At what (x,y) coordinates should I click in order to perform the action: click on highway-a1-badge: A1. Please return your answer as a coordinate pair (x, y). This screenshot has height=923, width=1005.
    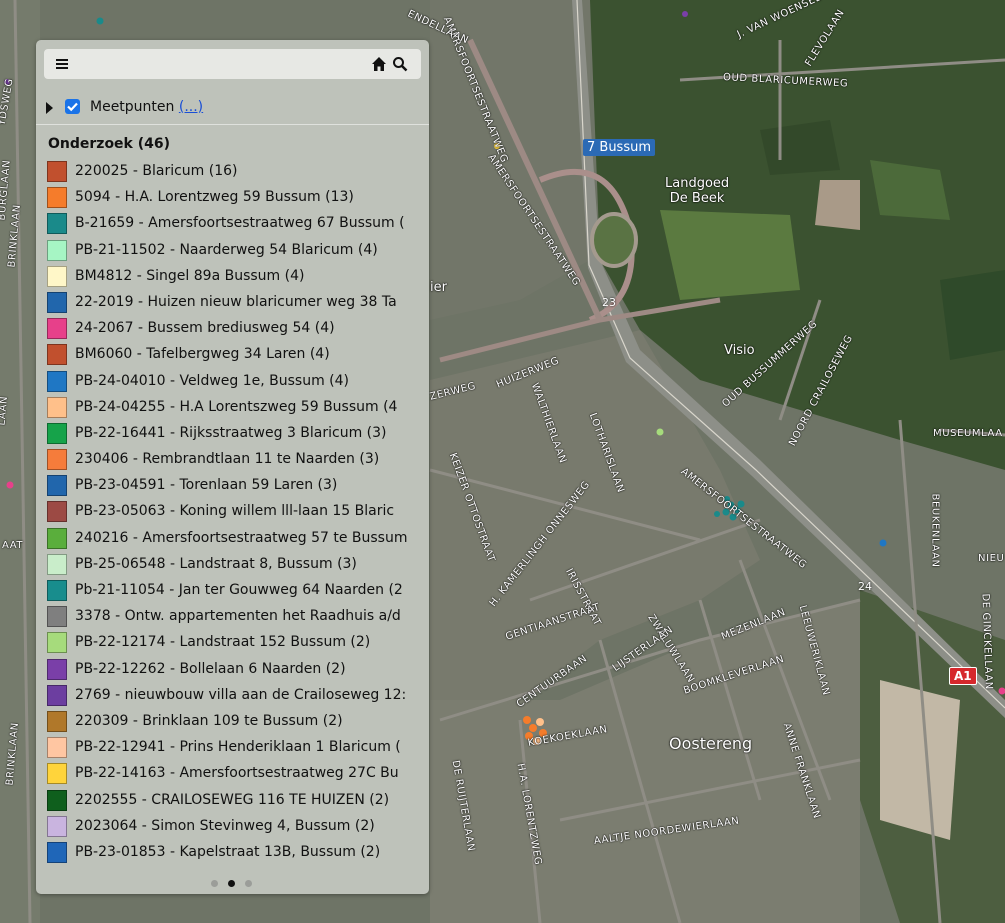
    Looking at the image, I should click on (963, 676).